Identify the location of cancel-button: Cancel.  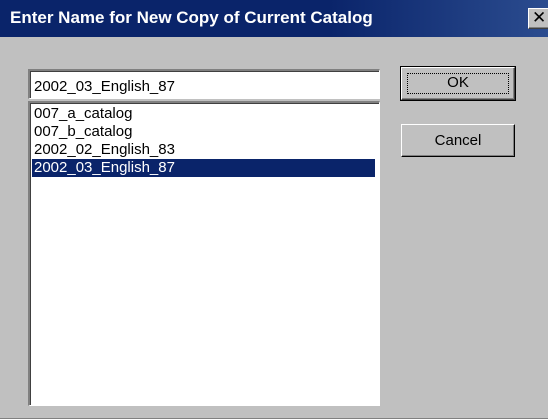
(458, 140).